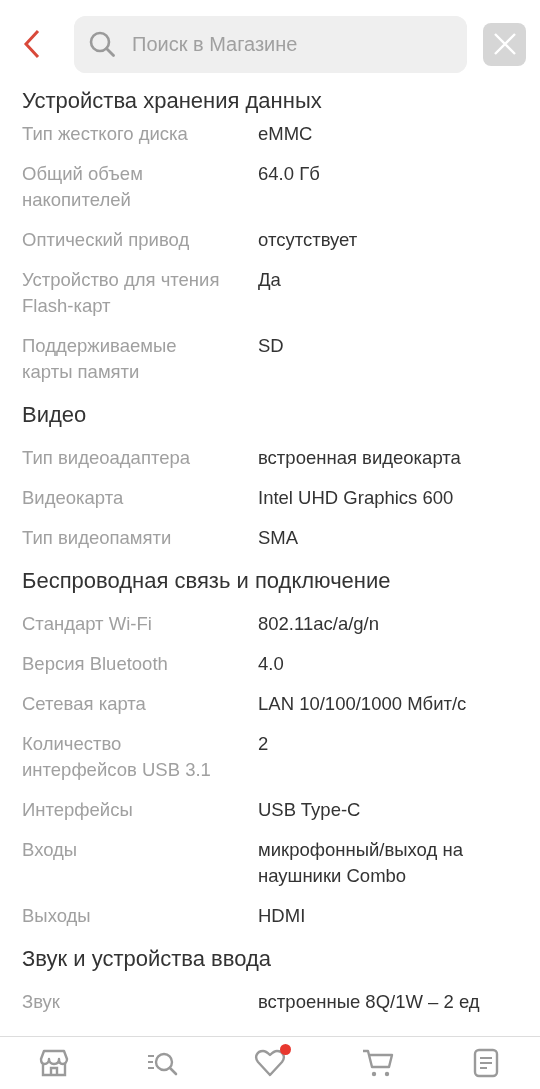 The width and height of the screenshot is (540, 1089). What do you see at coordinates (106, 240) in the screenshot?
I see `spec-label: Оптический привод` at bounding box center [106, 240].